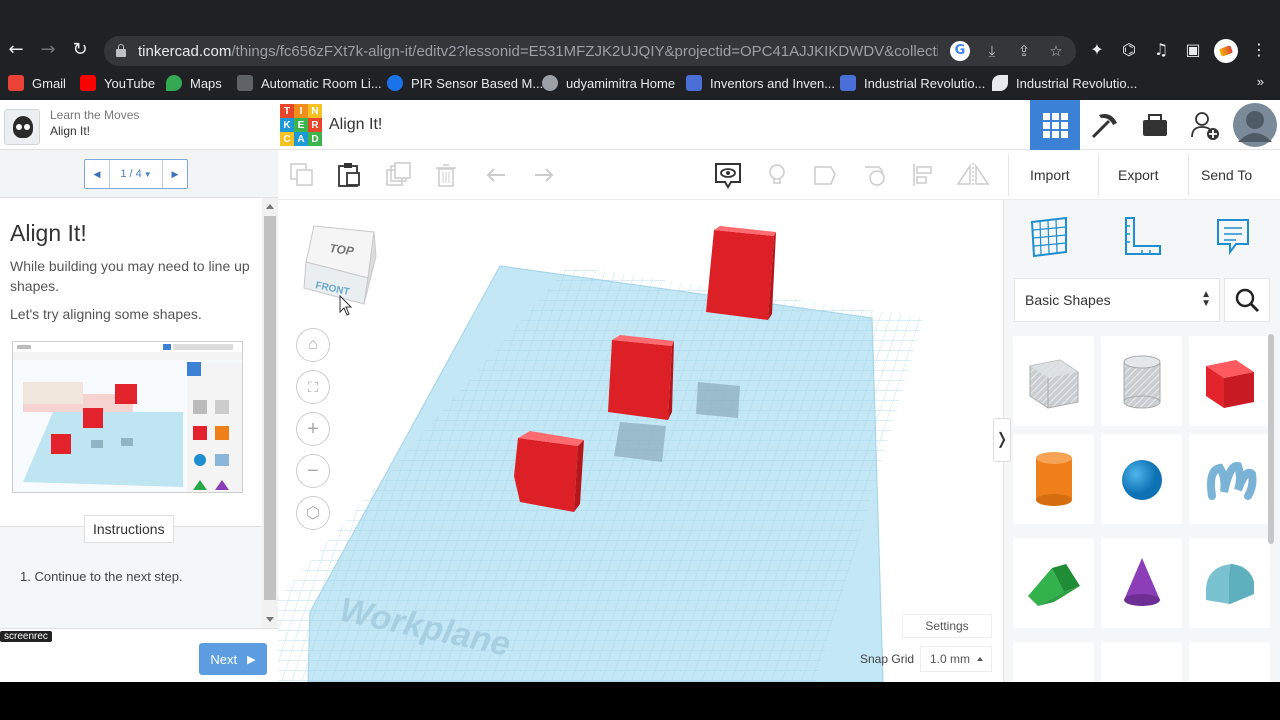 This screenshot has width=1280, height=720. Describe the element at coordinates (398, 175) in the screenshot. I see `duplicate-icon` at that location.